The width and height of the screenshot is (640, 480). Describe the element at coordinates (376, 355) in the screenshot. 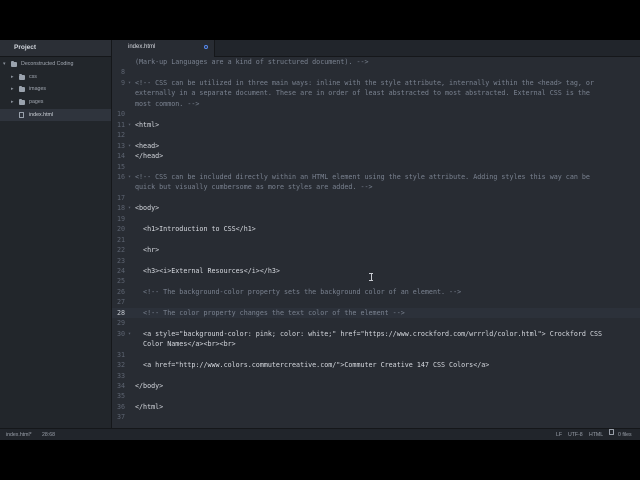

I see `code-line: 31` at that location.